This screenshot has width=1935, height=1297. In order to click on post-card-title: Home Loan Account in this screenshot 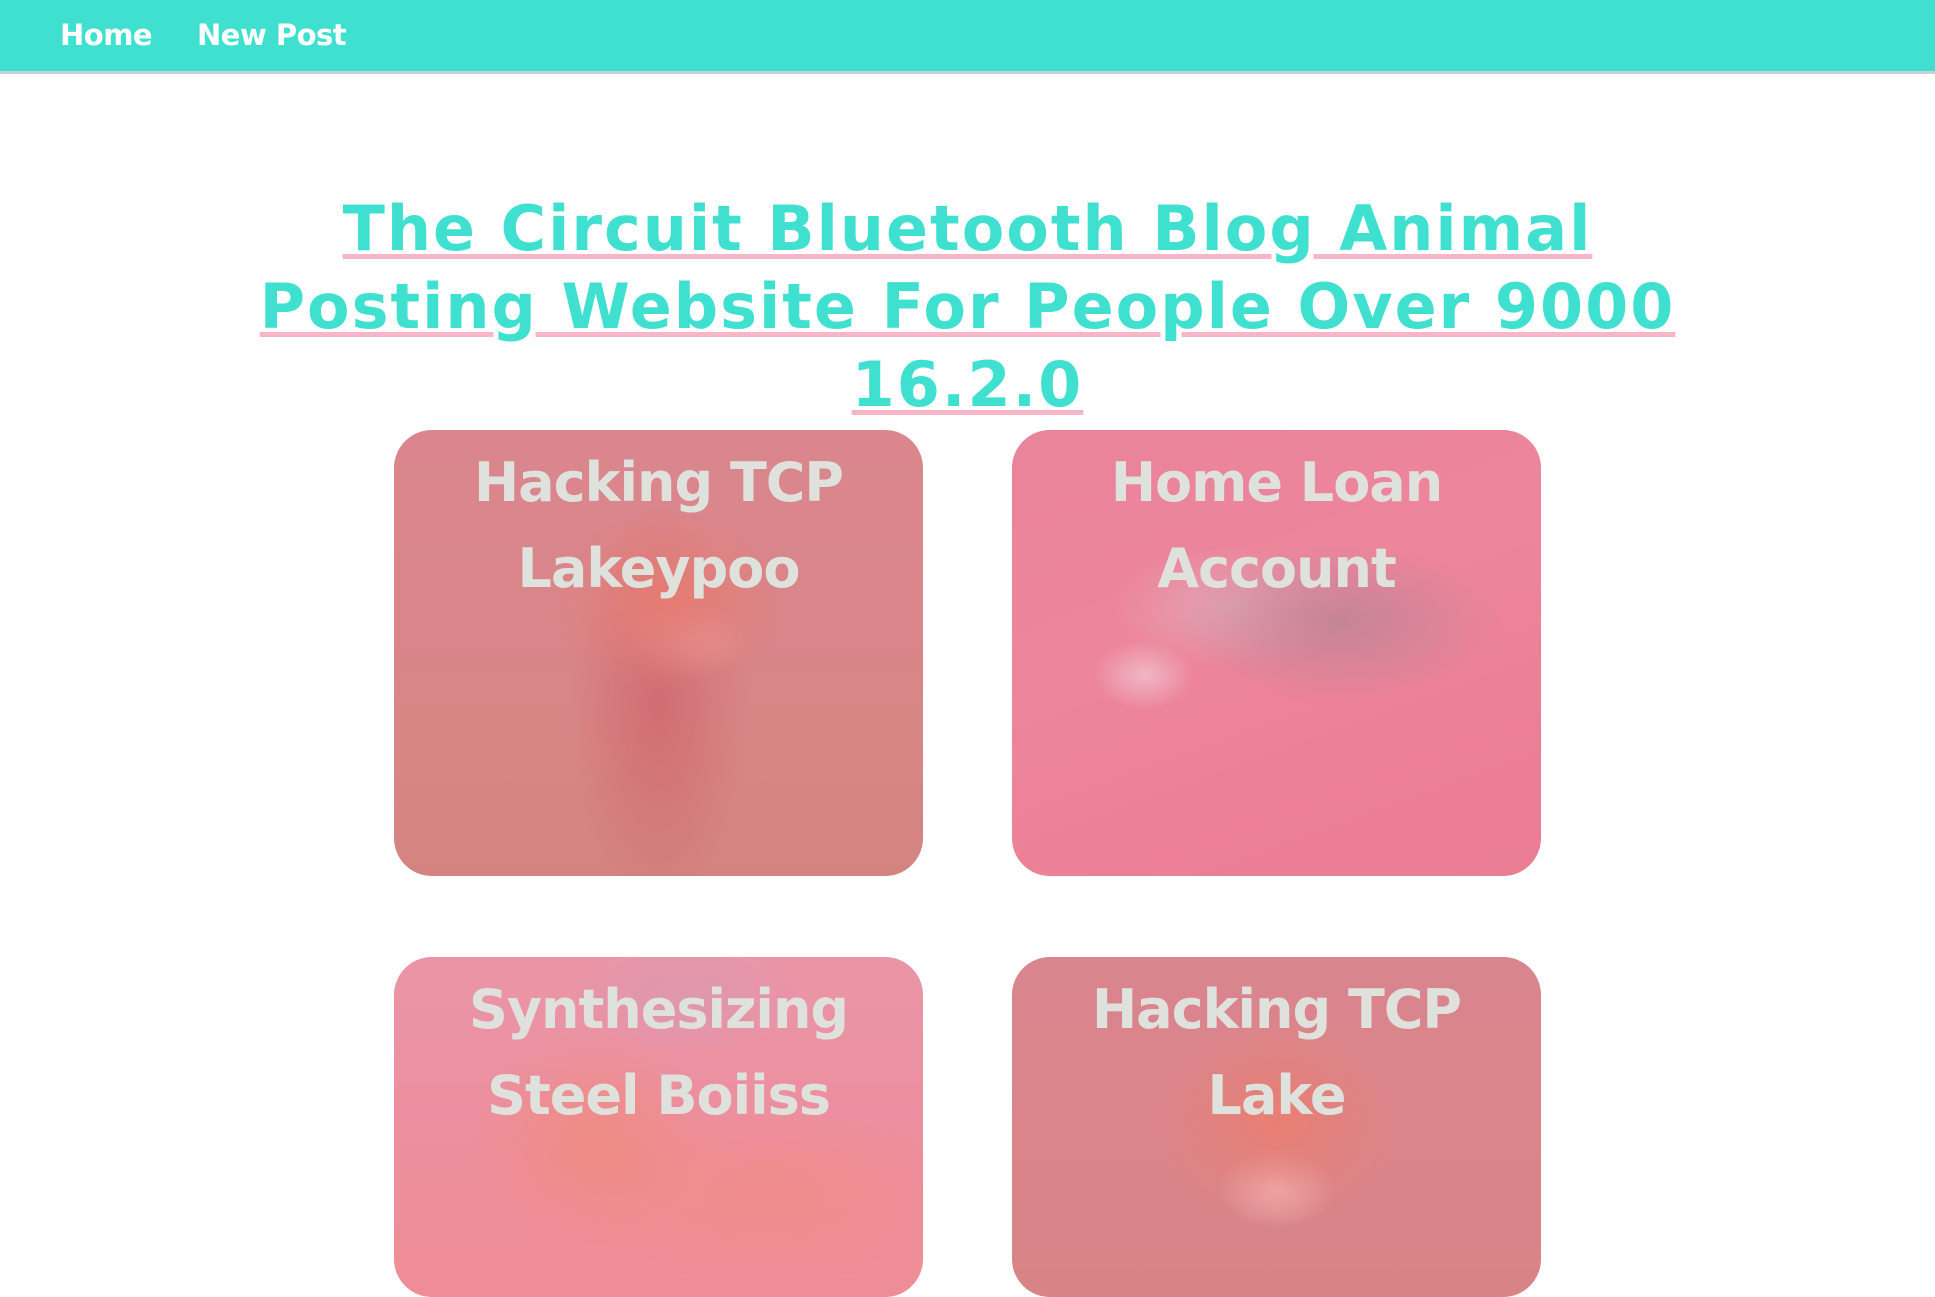, I will do `click(1276, 525)`.